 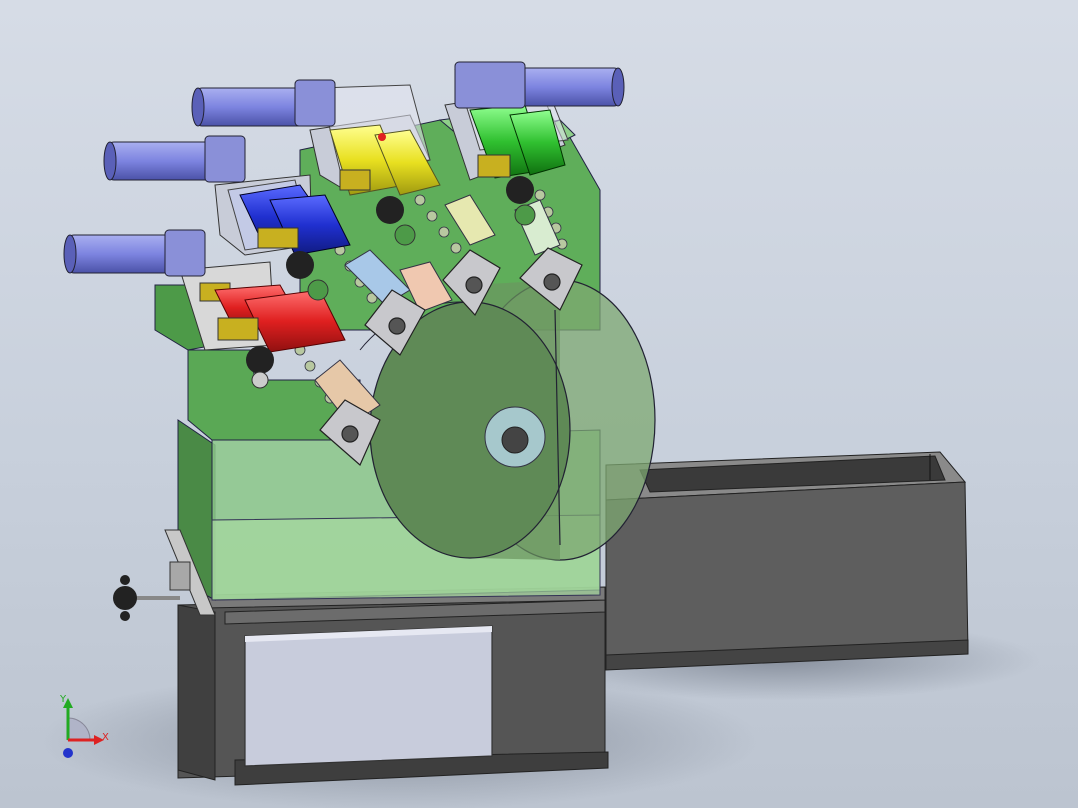 I want to click on y-axis-label: Y, so click(x=63, y=699).